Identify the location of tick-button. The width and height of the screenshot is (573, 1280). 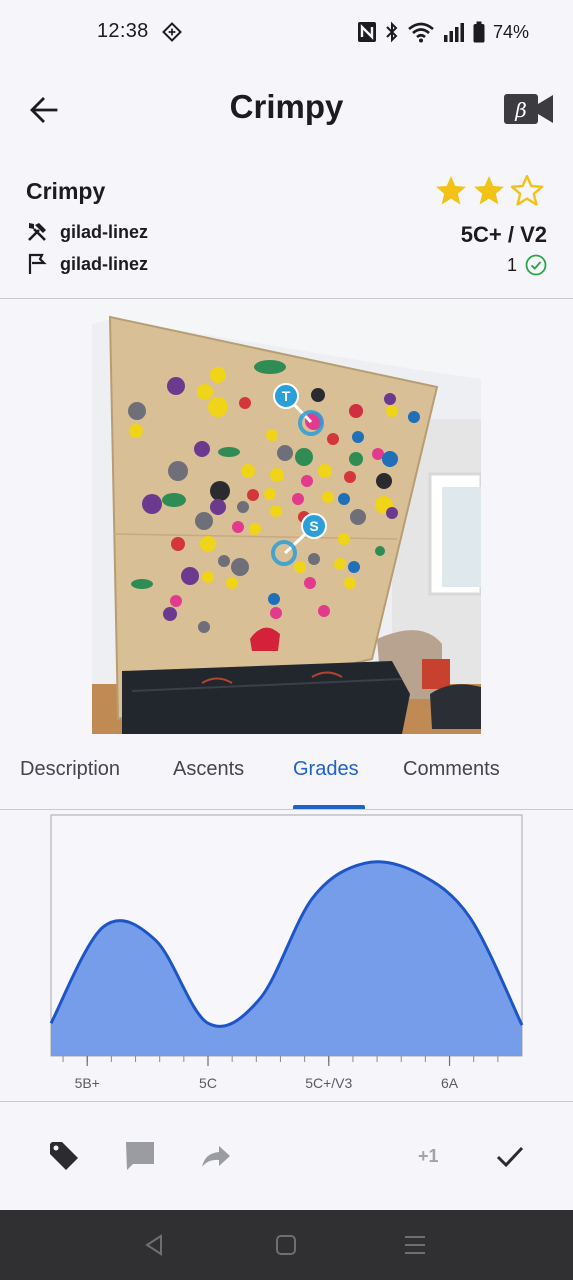
(510, 1156).